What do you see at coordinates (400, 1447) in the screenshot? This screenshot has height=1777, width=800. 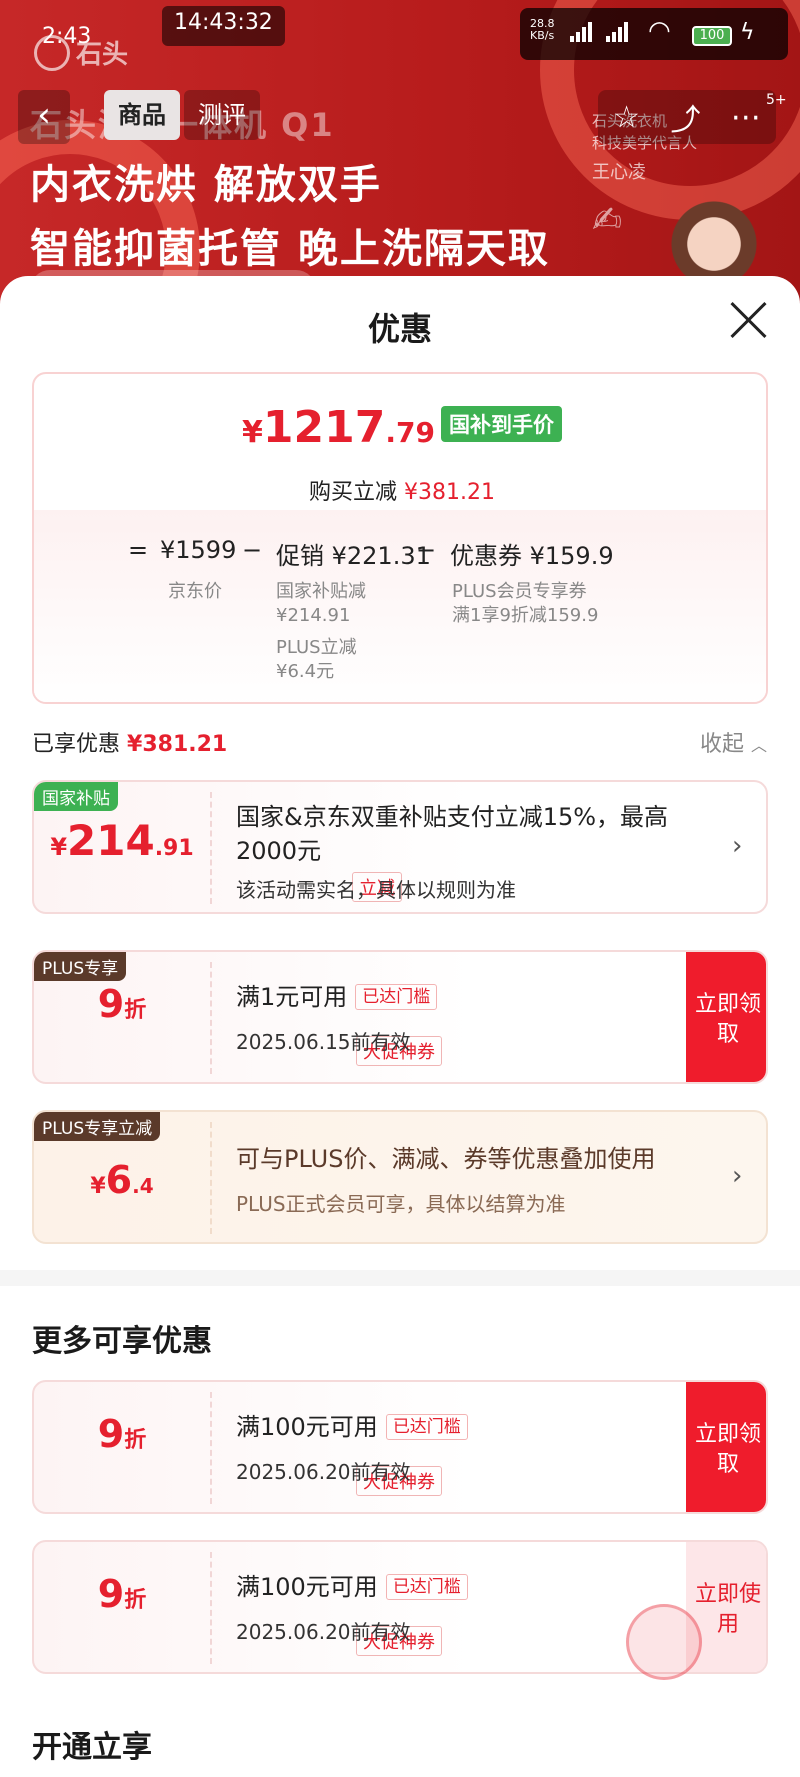 I see `more-coupon-card: 9折 大促神券 满100元可用 已达门槛 2025.06.20前有效 立即领取` at bounding box center [400, 1447].